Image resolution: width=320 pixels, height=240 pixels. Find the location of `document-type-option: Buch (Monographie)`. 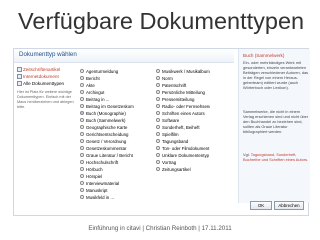

document-type-option: Buch (Monographie) is located at coordinates (107, 113).